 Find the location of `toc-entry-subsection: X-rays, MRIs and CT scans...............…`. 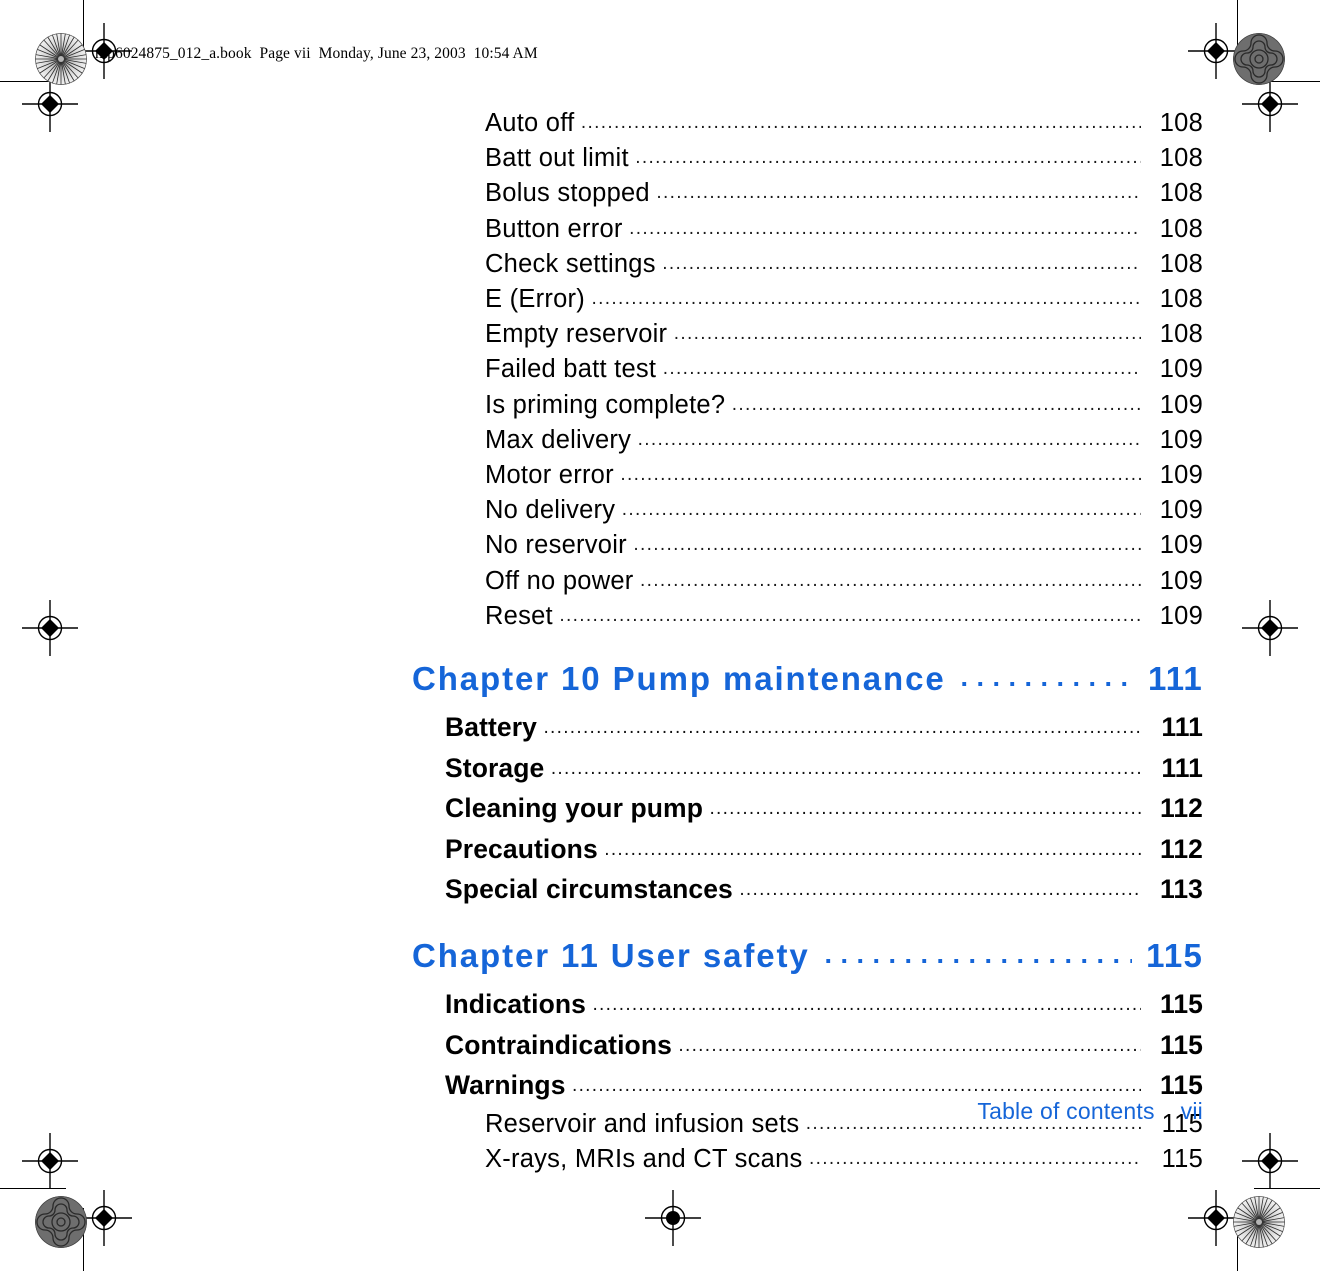

toc-entry-subsection: X-rays, MRIs and CT scans...............… is located at coordinates (660, 1160).